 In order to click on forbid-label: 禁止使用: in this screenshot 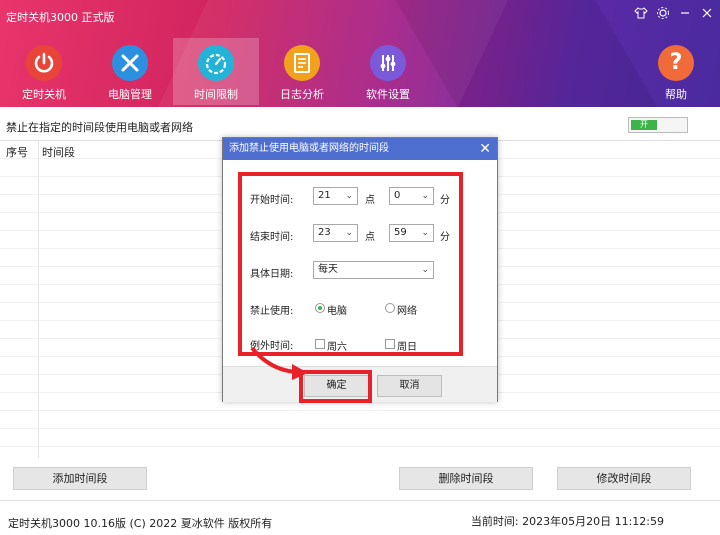, I will do `click(272, 311)`.